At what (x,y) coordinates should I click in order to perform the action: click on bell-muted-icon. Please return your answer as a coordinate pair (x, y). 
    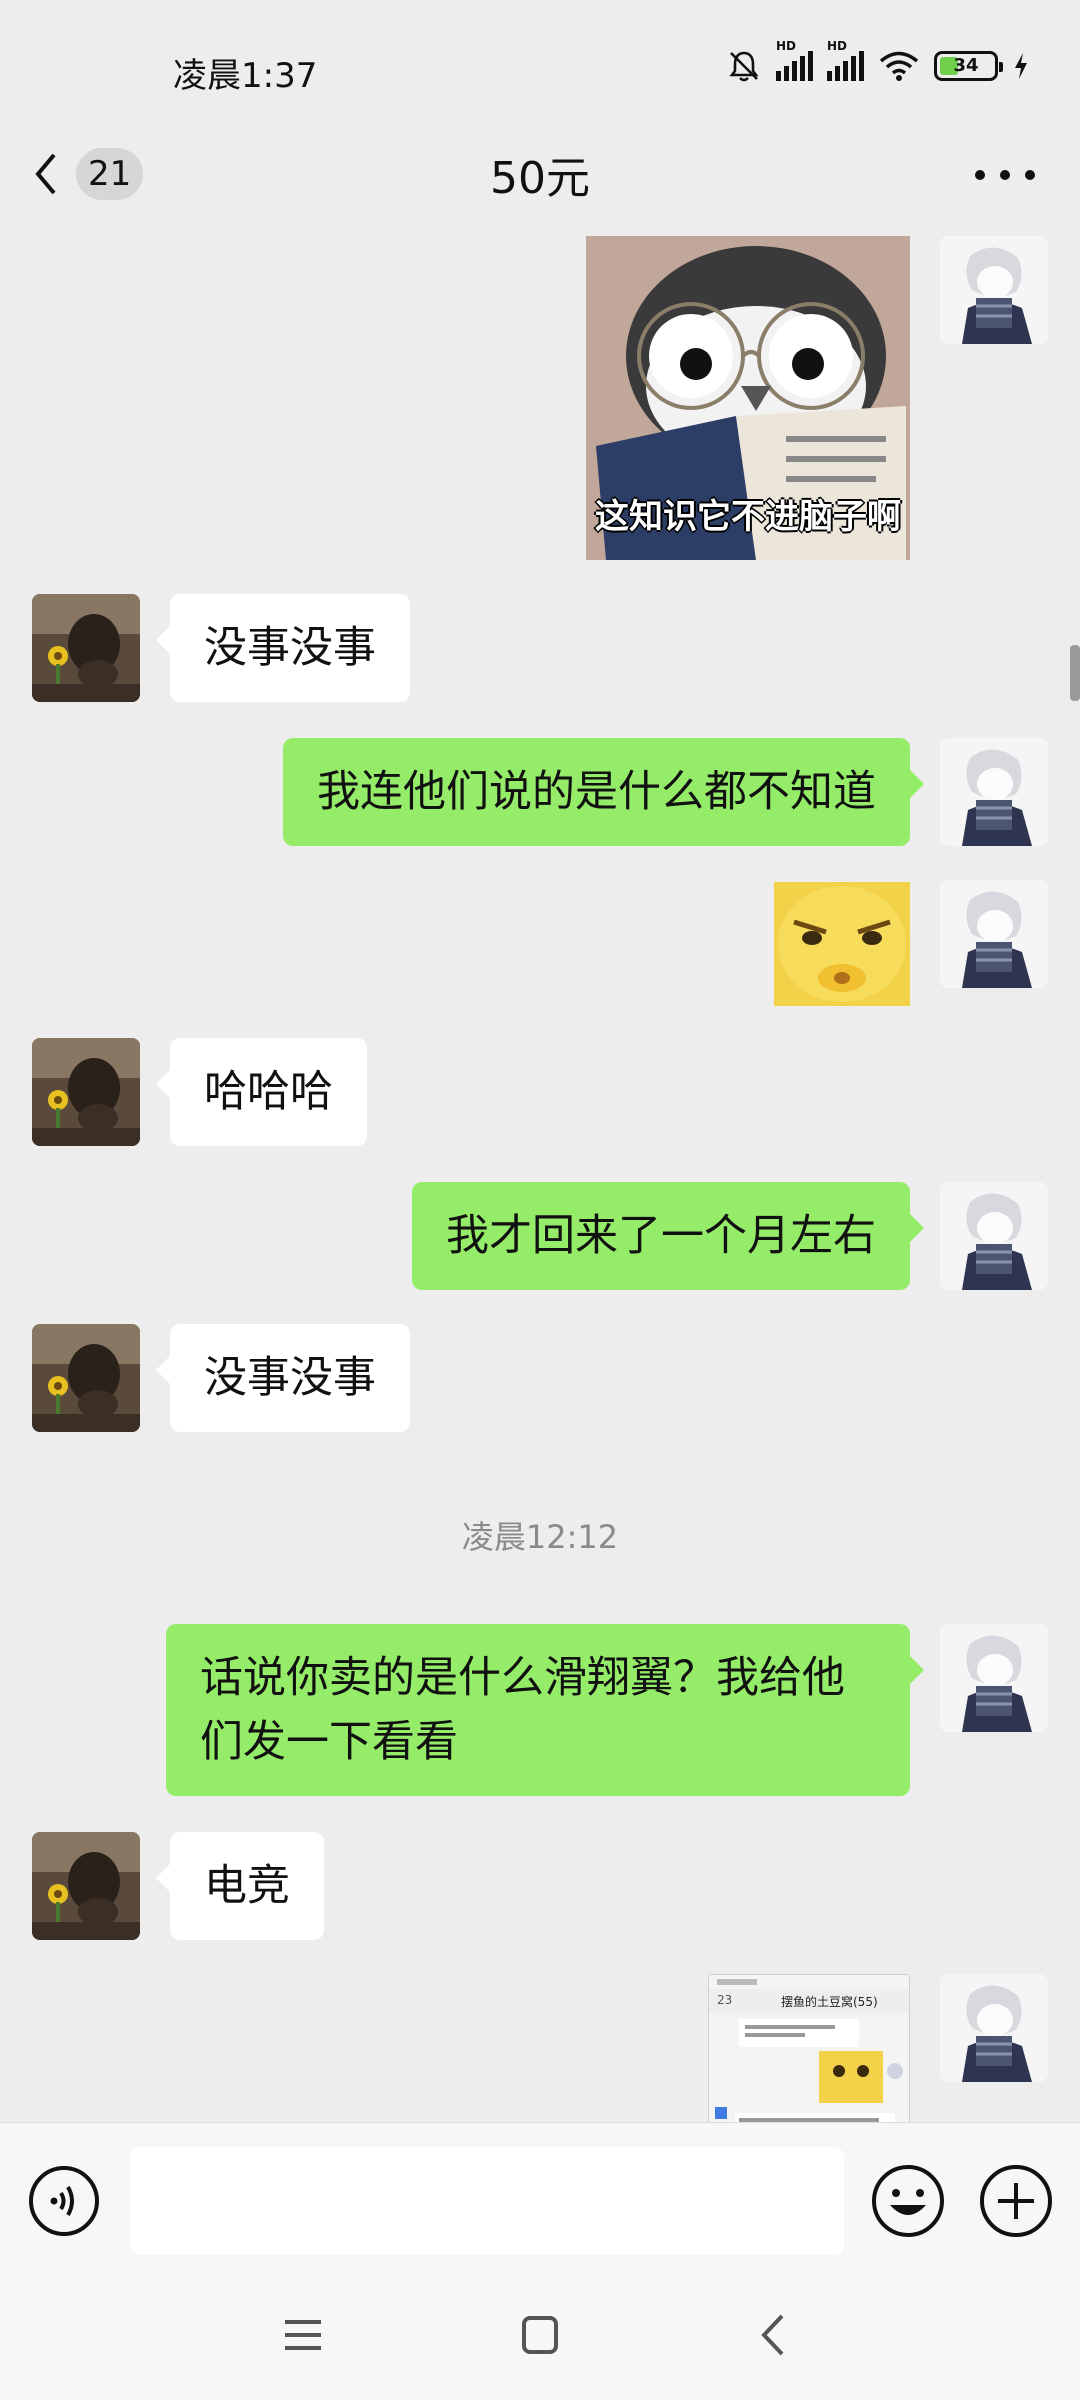
    Looking at the image, I should click on (744, 66).